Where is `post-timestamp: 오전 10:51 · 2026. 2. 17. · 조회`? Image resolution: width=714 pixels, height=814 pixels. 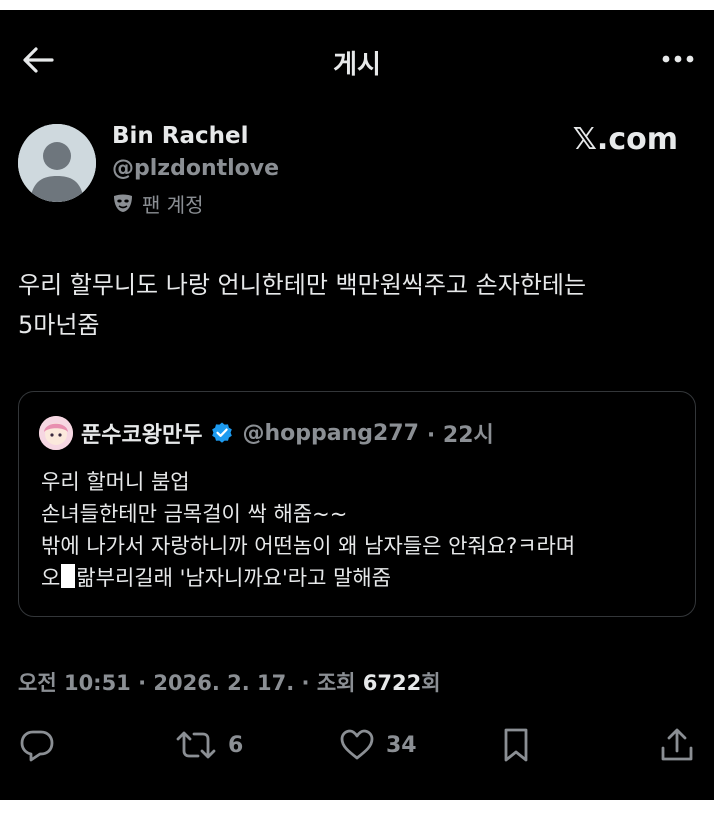 post-timestamp: 오전 10:51 · 2026. 2. 17. · 조회 is located at coordinates (187, 683).